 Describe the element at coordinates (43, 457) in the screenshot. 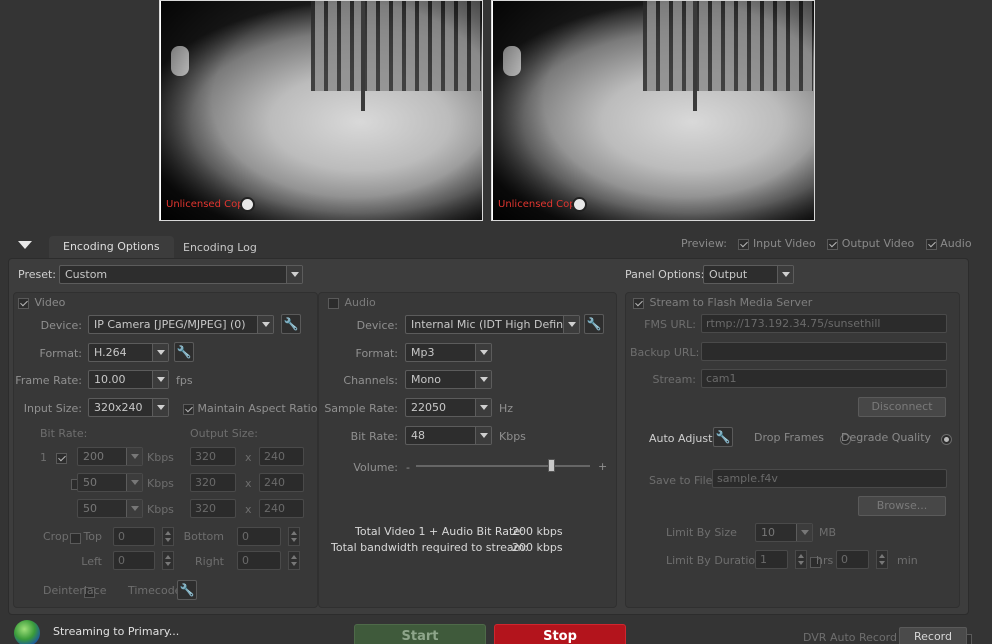

I see `bitrate-row-index: 1` at that location.